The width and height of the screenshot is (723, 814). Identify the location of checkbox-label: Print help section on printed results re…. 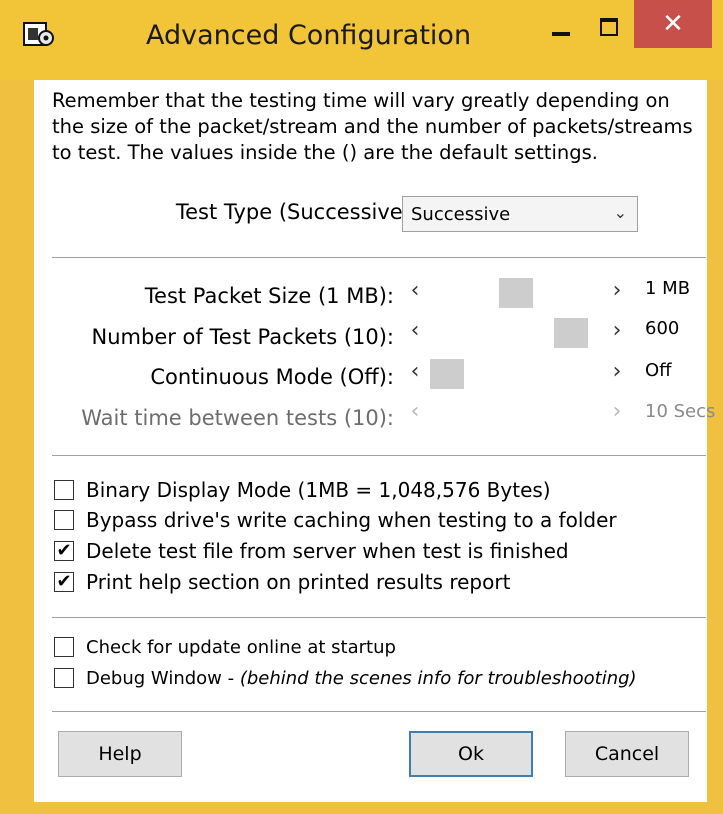
(298, 582).